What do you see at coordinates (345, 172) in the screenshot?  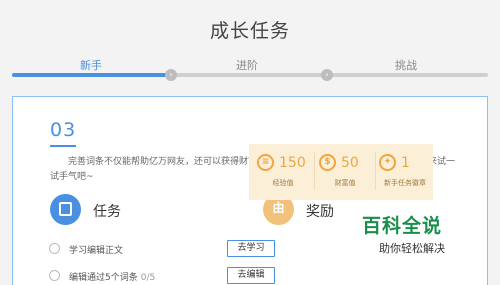 I see `reward-wealth: $ 50 财富值` at bounding box center [345, 172].